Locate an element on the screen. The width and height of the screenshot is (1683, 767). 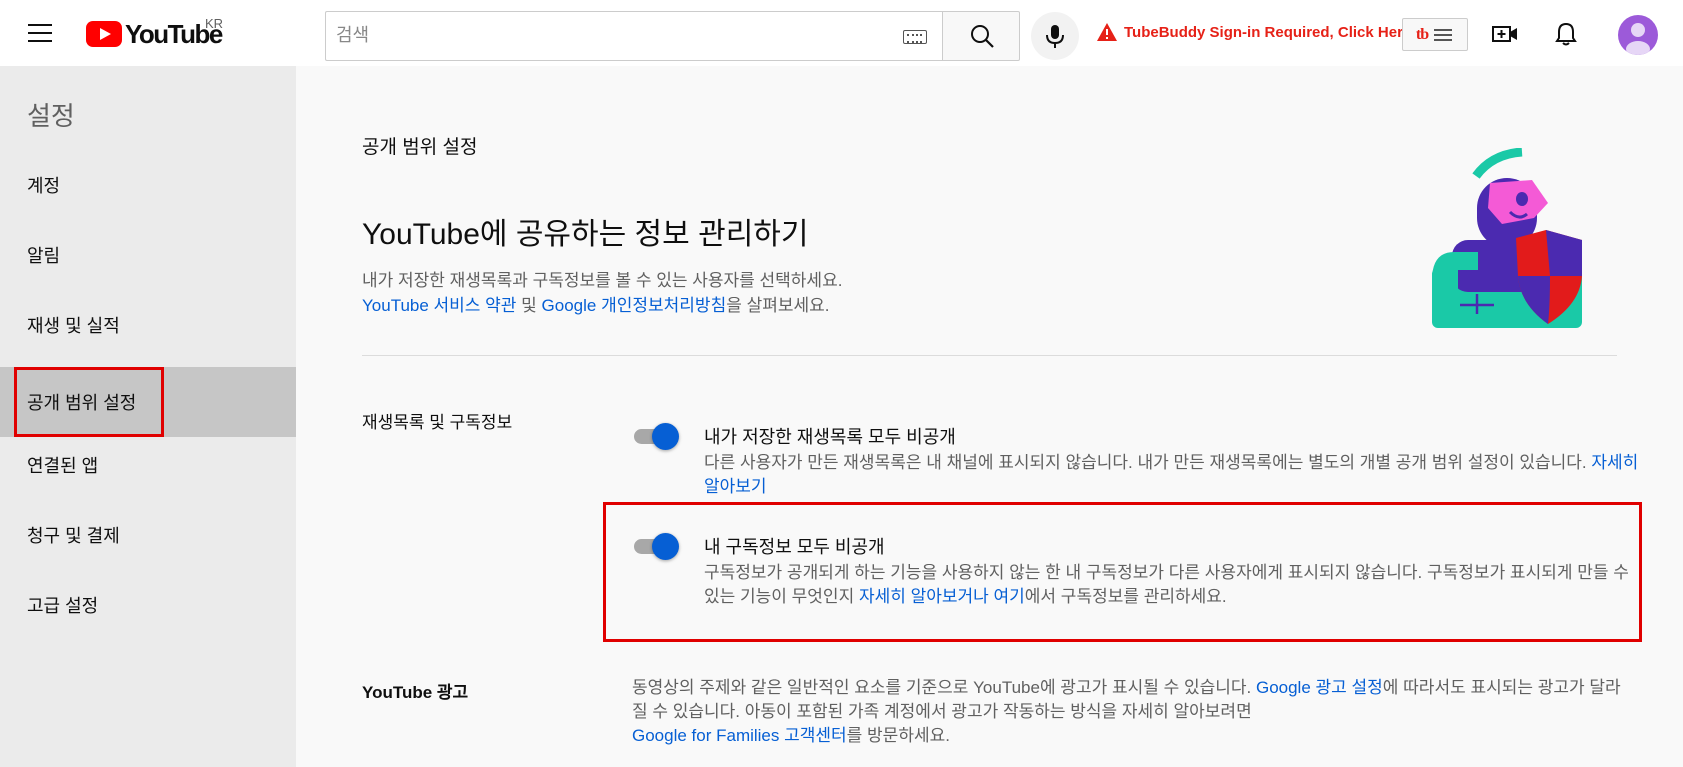
sidebar-item-advanced: 고급 설정 is located at coordinates (148, 605).